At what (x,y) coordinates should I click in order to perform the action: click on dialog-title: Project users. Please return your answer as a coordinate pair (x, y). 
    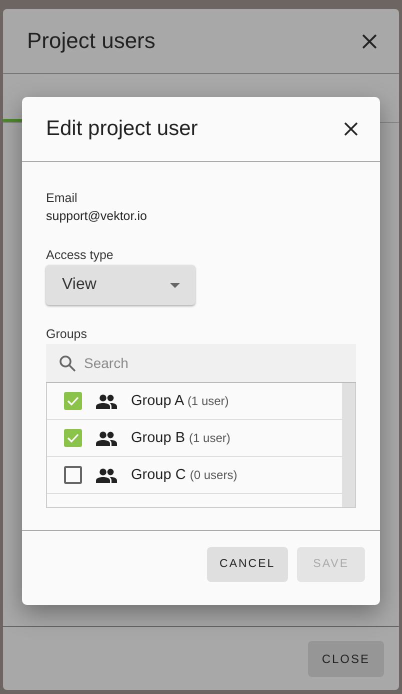
    Looking at the image, I should click on (91, 41).